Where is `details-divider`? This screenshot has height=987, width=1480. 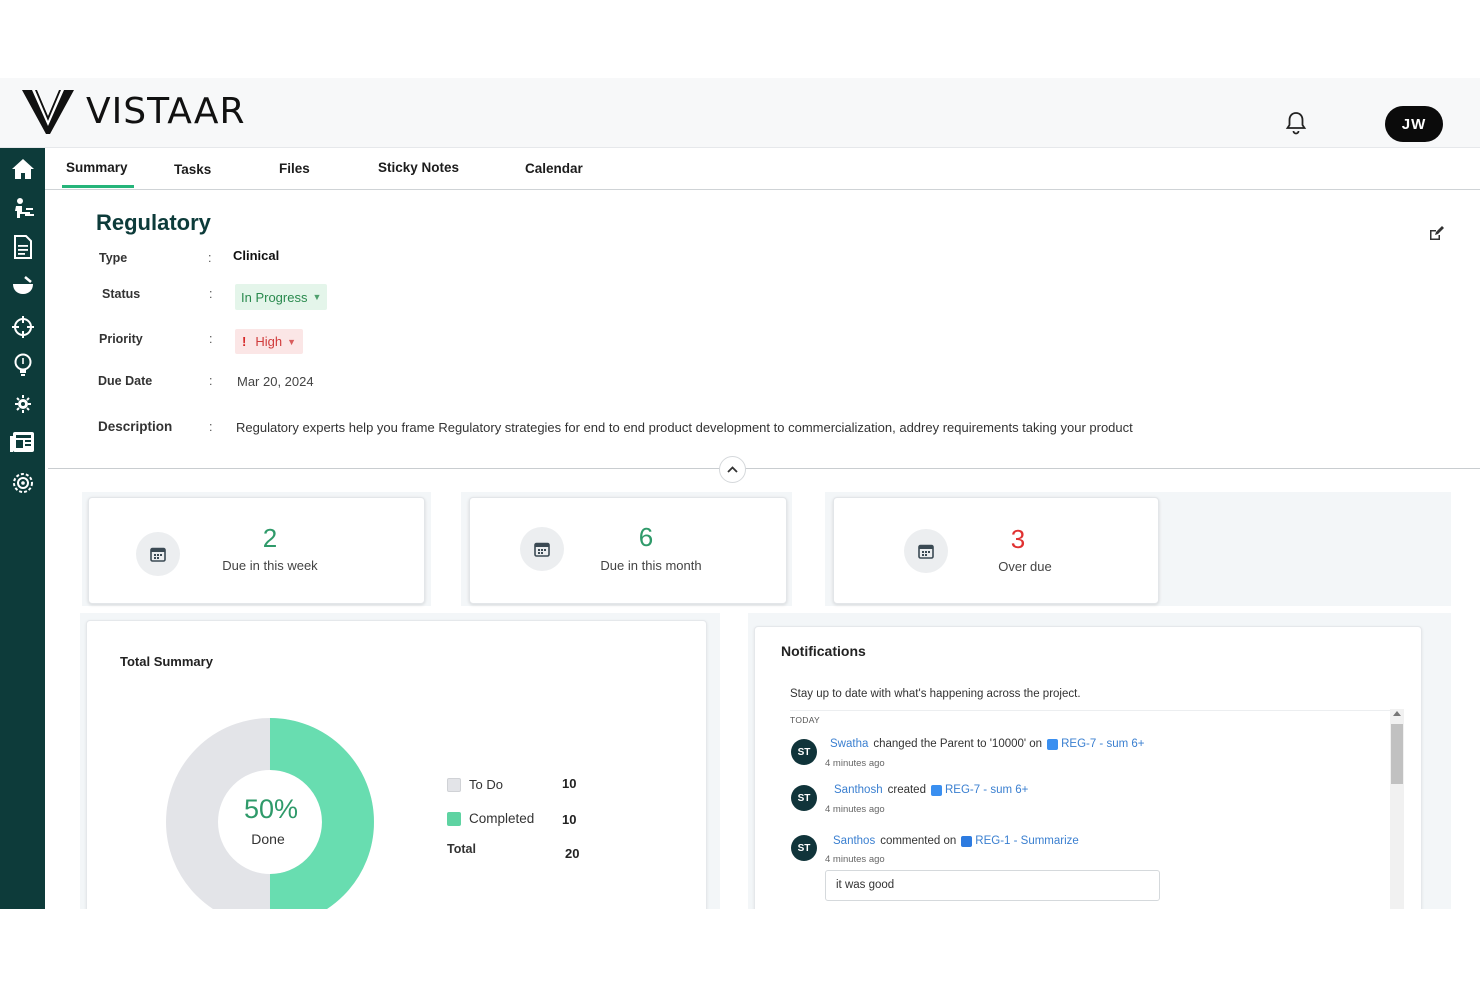 details-divider is located at coordinates (764, 468).